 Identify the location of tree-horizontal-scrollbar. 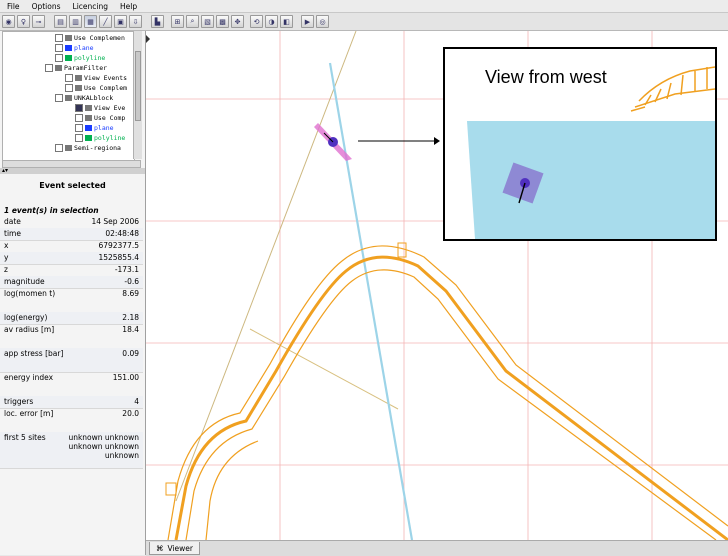
(71, 164).